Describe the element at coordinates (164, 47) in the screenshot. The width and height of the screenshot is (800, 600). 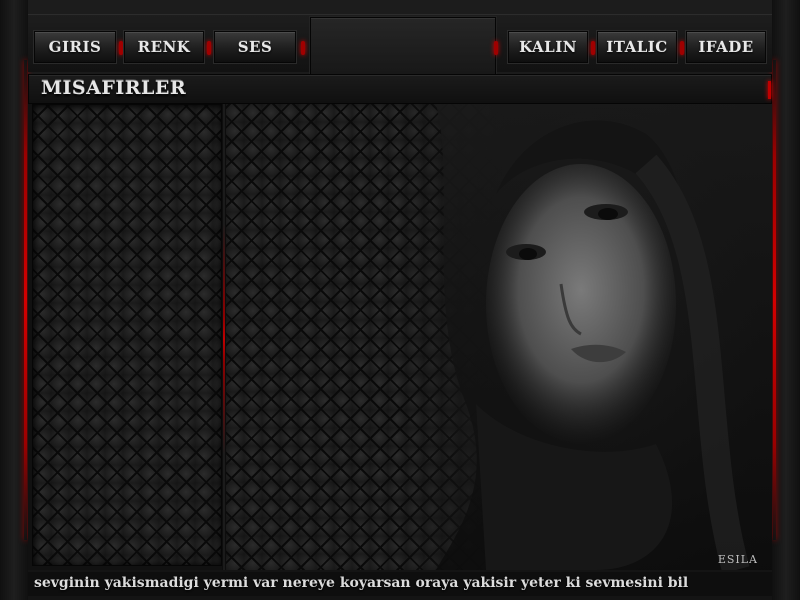
I see `renk-button: RENK` at that location.